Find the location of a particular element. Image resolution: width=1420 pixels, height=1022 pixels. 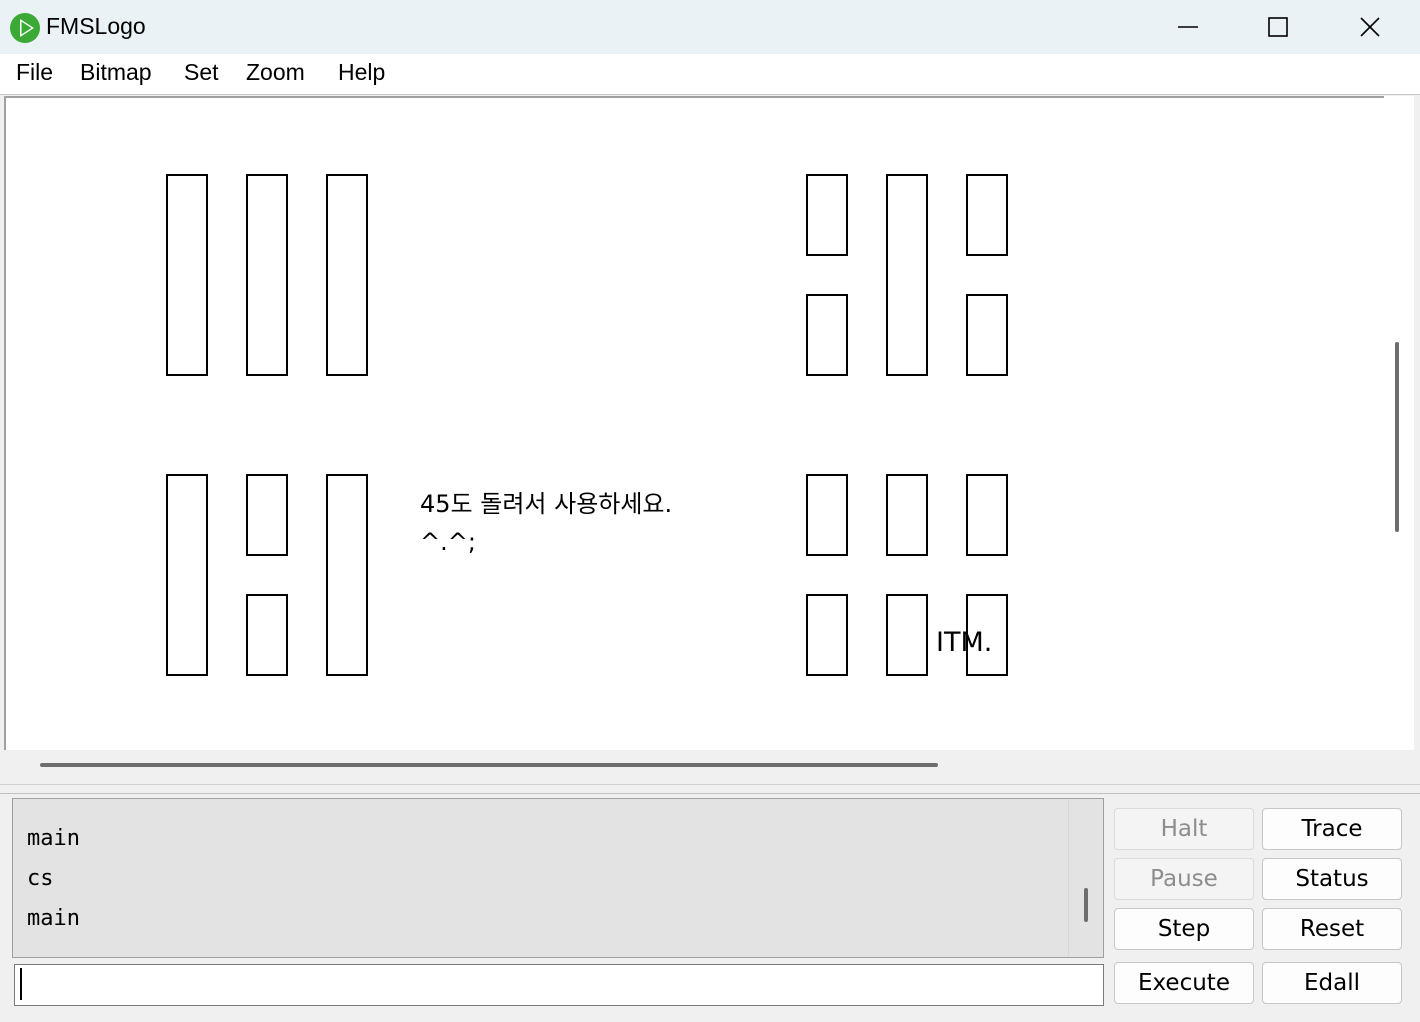

reset-button: Reset is located at coordinates (1332, 929).